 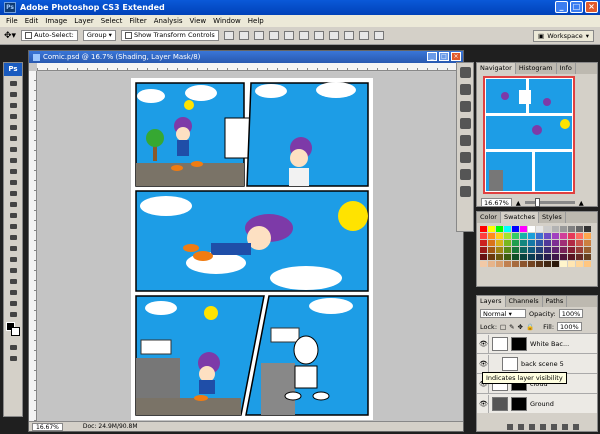 What do you see at coordinates (13, 159) in the screenshot?
I see `brush-tool-button` at bounding box center [13, 159].